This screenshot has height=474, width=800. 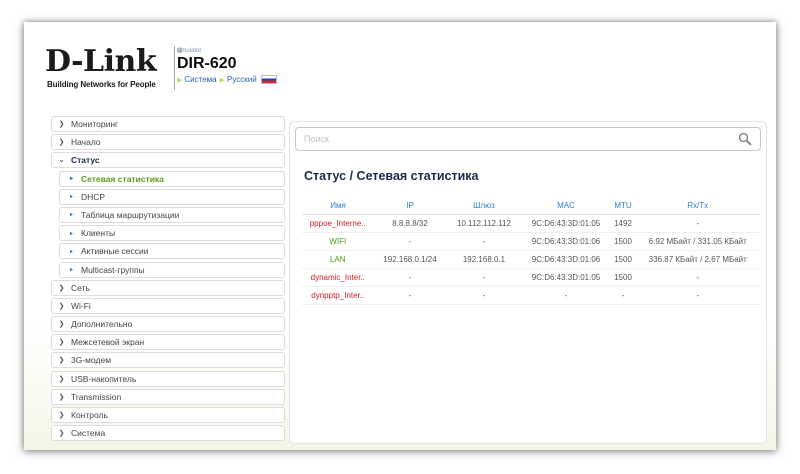 What do you see at coordinates (200, 79) in the screenshot?
I see `breadcrumb-system-link: Система` at bounding box center [200, 79].